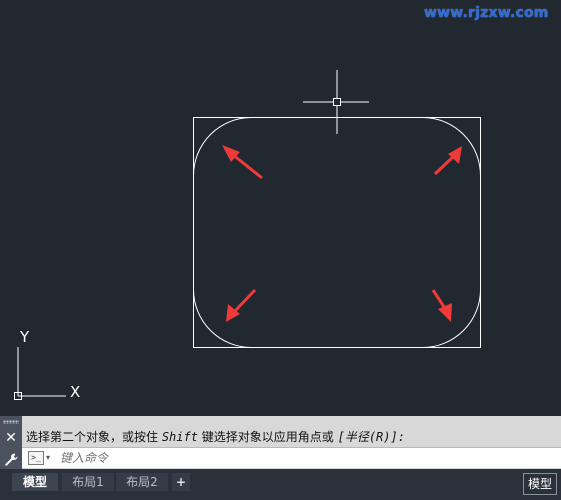  Describe the element at coordinates (47, 364) in the screenshot. I see `ucs-icon: Y X` at that location.